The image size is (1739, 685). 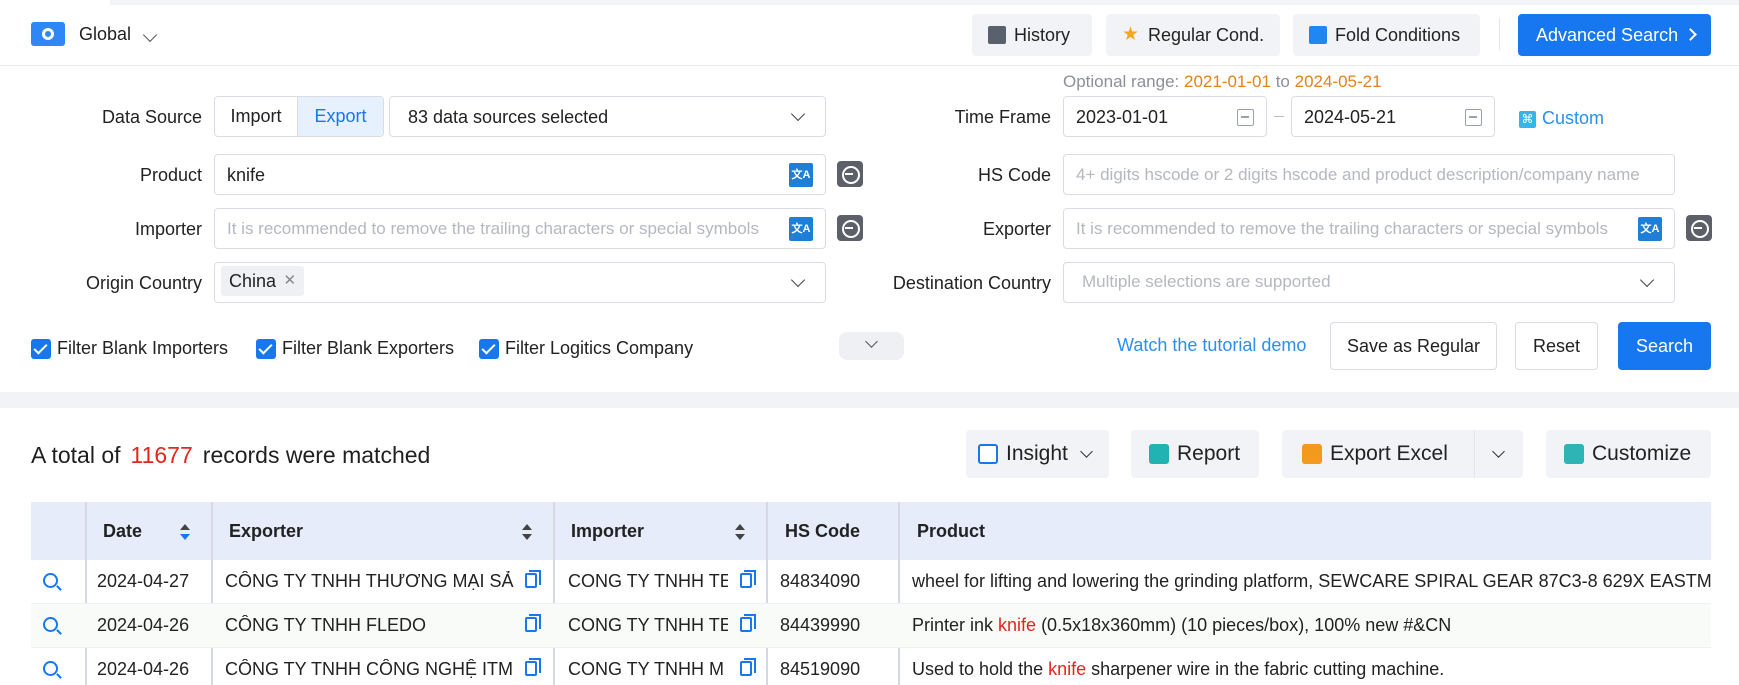 I want to click on origin-chip: China ✕, so click(x=263, y=281).